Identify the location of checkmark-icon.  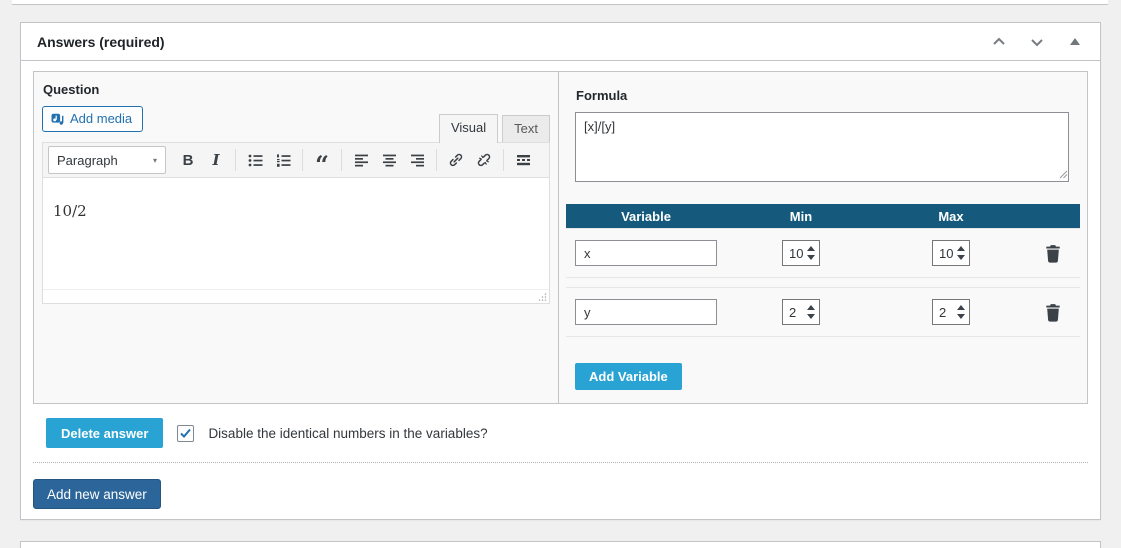
(186, 433).